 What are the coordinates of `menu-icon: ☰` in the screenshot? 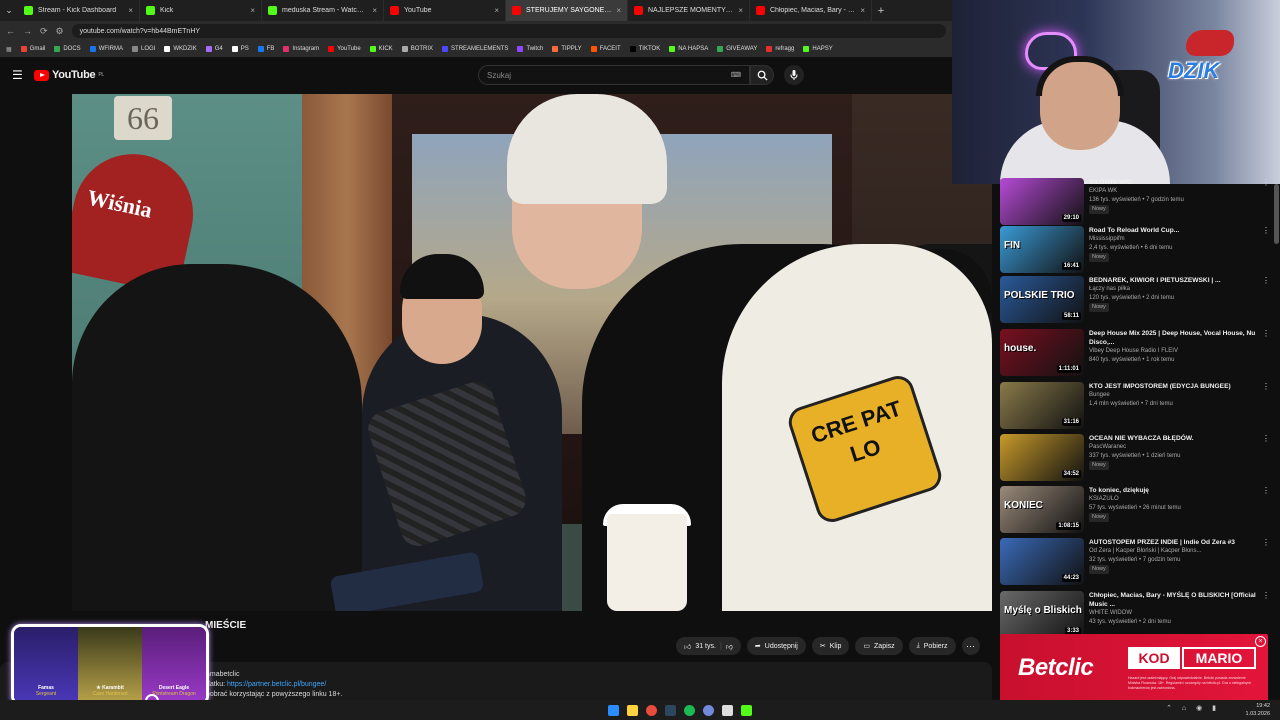 It's located at (23, 75).